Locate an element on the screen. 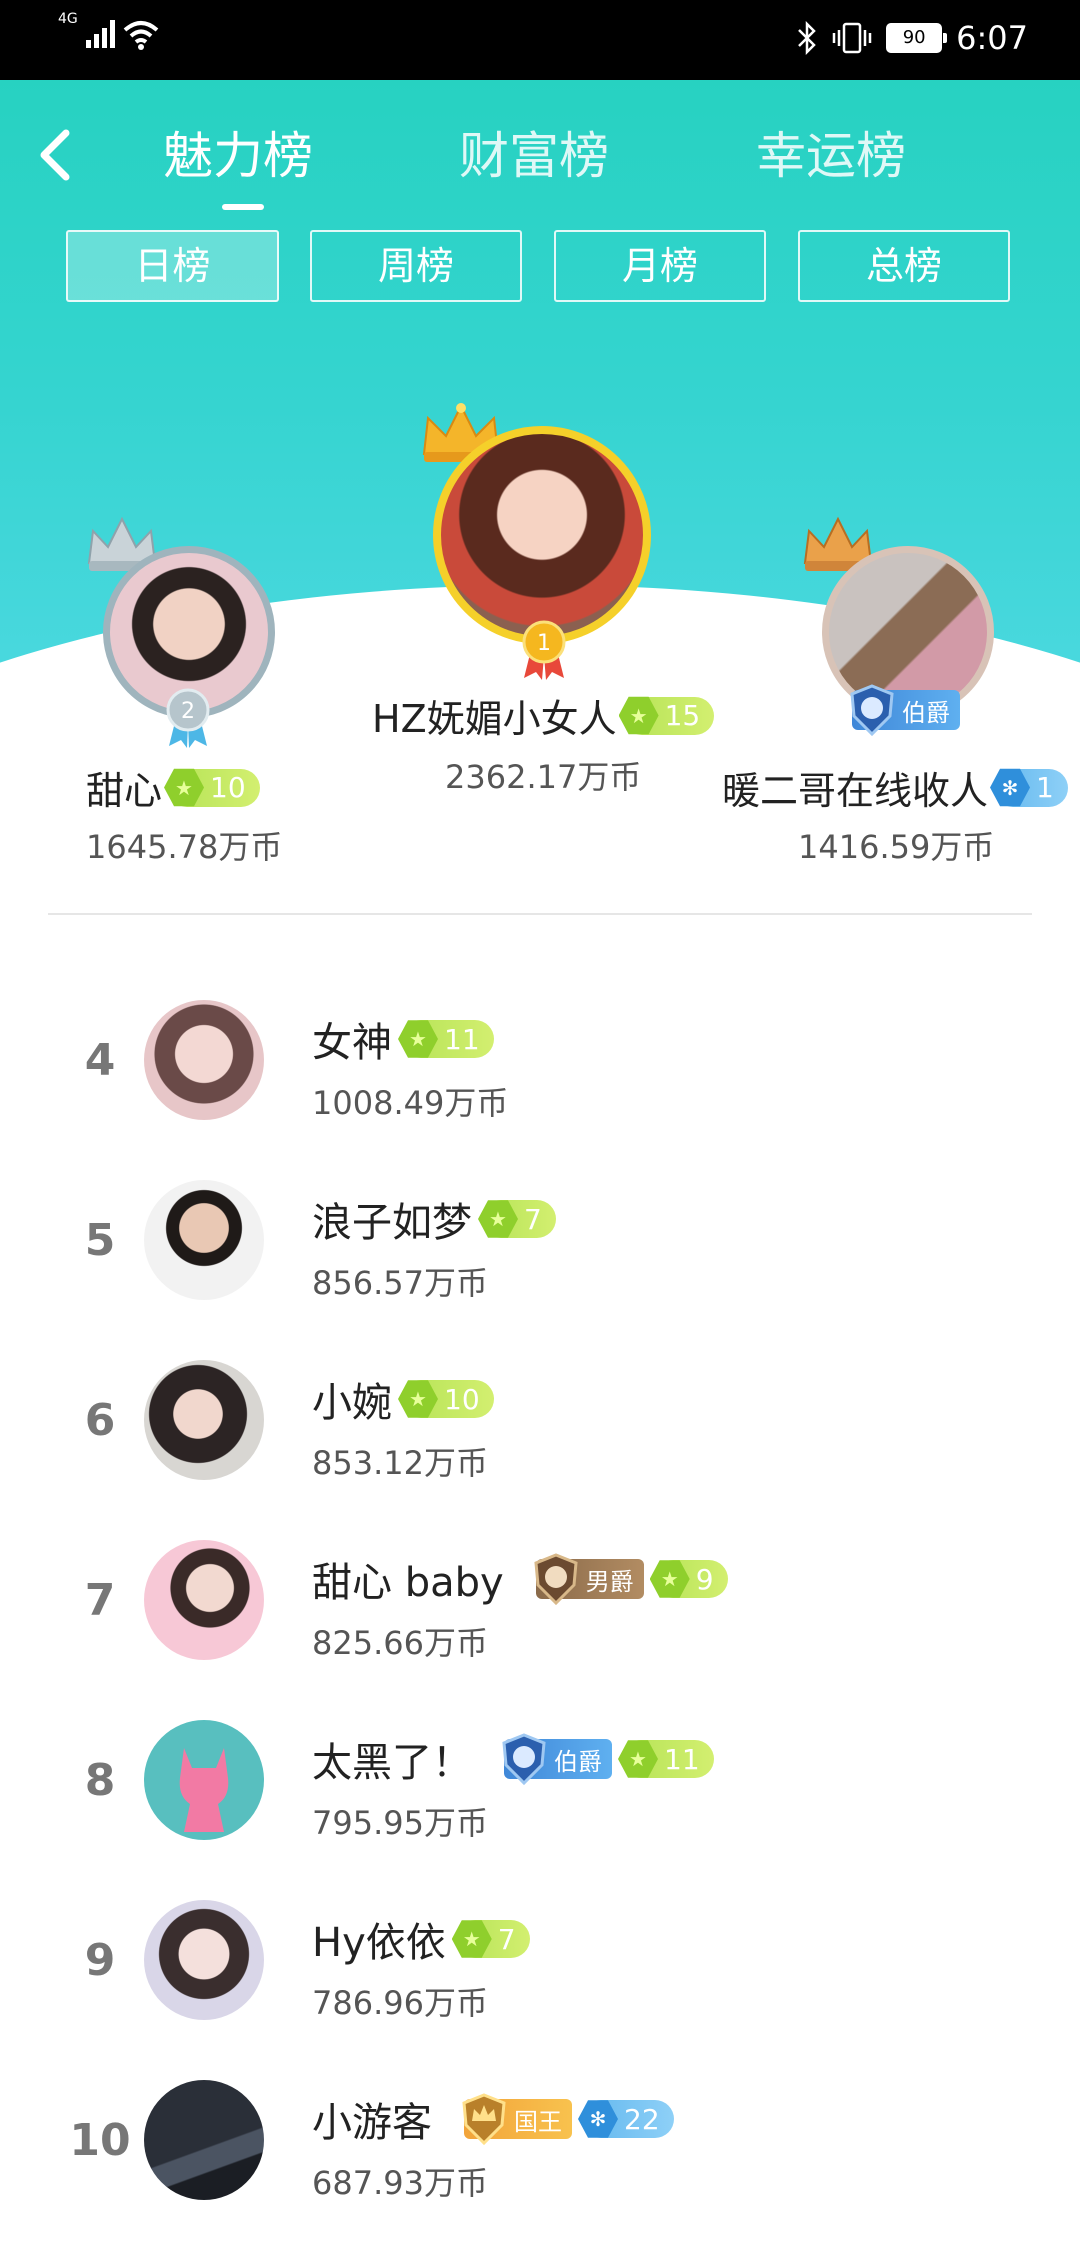 The height and width of the screenshot is (2244, 1080). user-name-row: 浪子如梦 ★ 7 is located at coordinates (434, 1219).